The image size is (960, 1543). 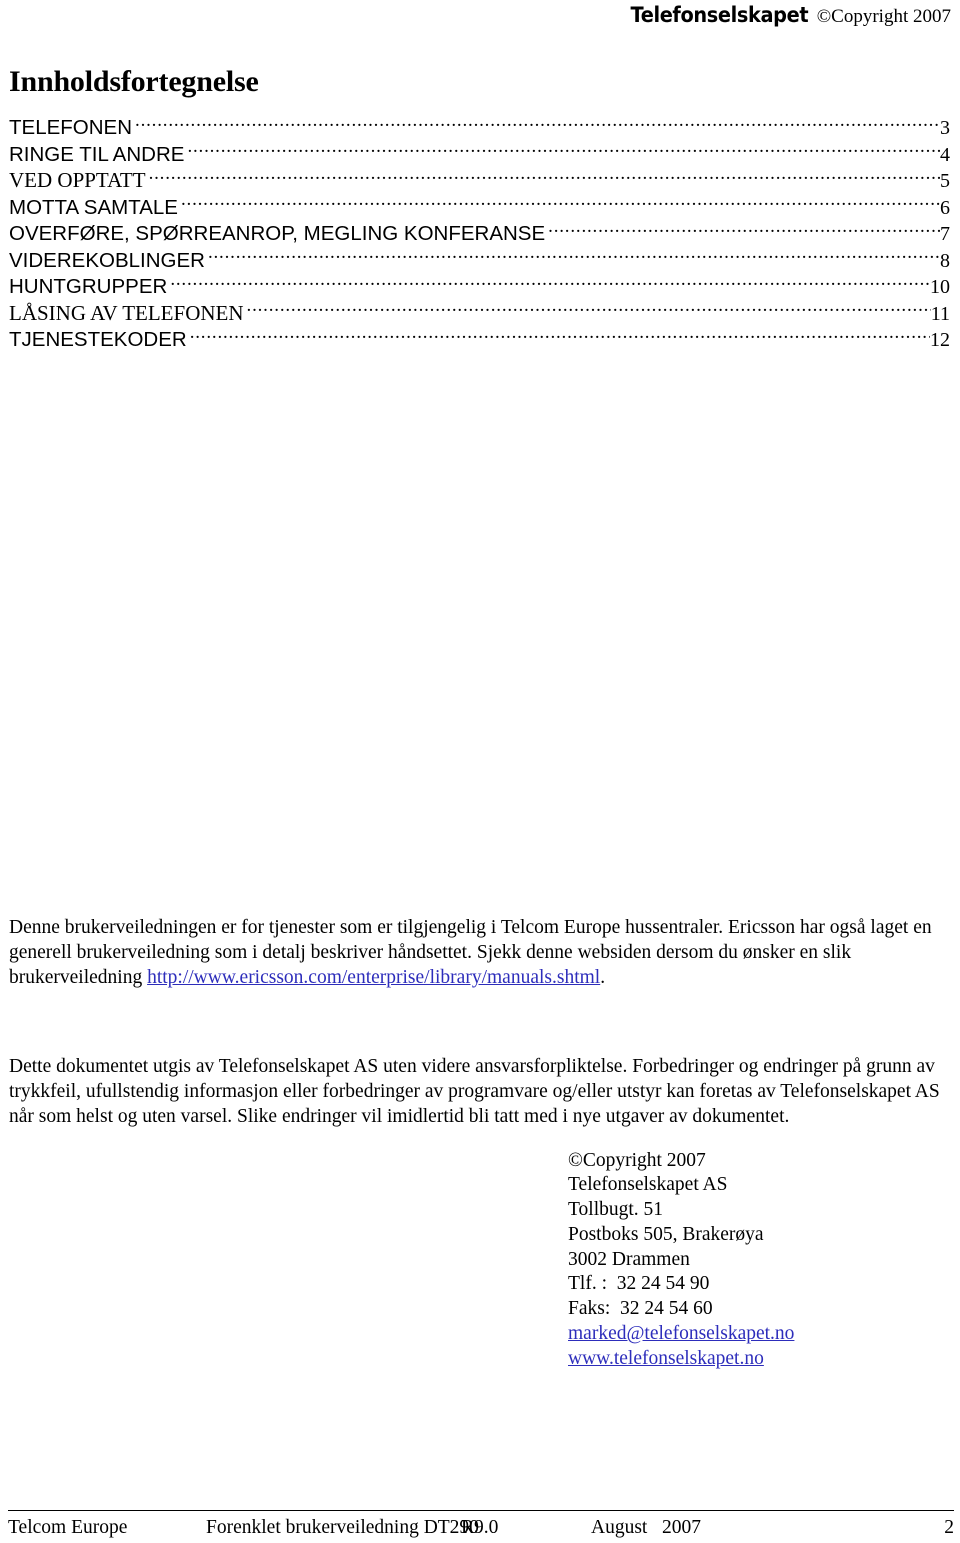 What do you see at coordinates (98, 339) in the screenshot?
I see `toc-entry-label: TJENESTEKODER` at bounding box center [98, 339].